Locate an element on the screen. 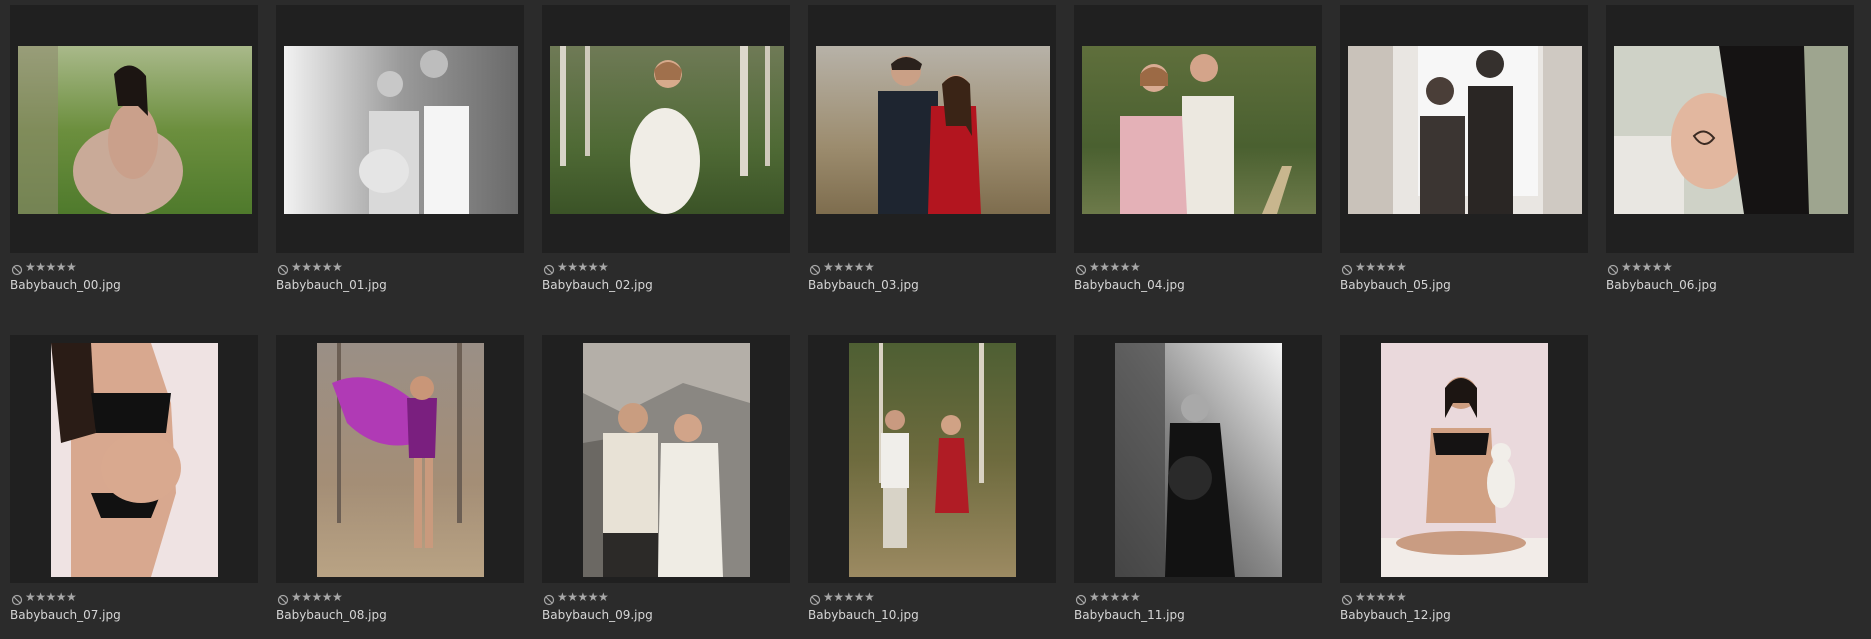  thumbnail-item: ★★★★★ Babybauch_08.jpg is located at coordinates (408, 479).